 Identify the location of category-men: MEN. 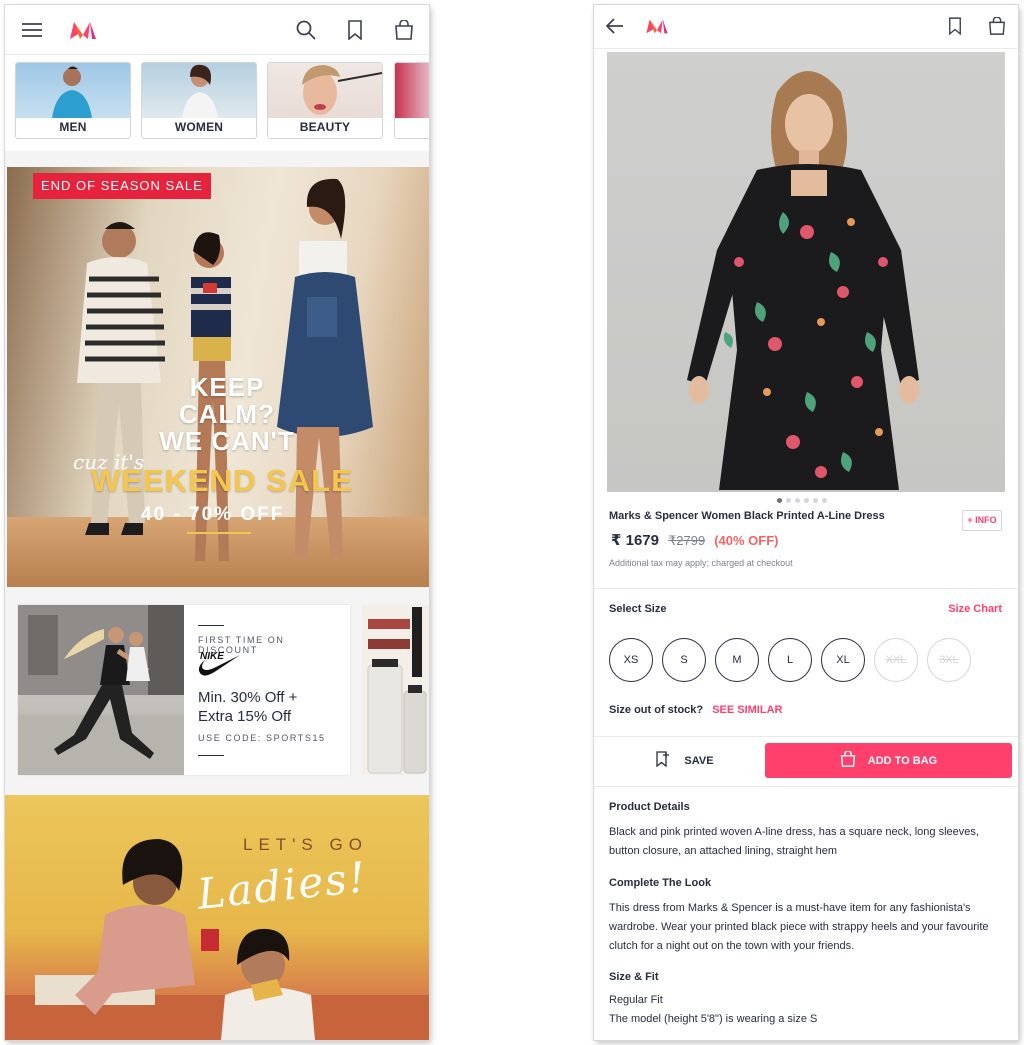
(73, 100).